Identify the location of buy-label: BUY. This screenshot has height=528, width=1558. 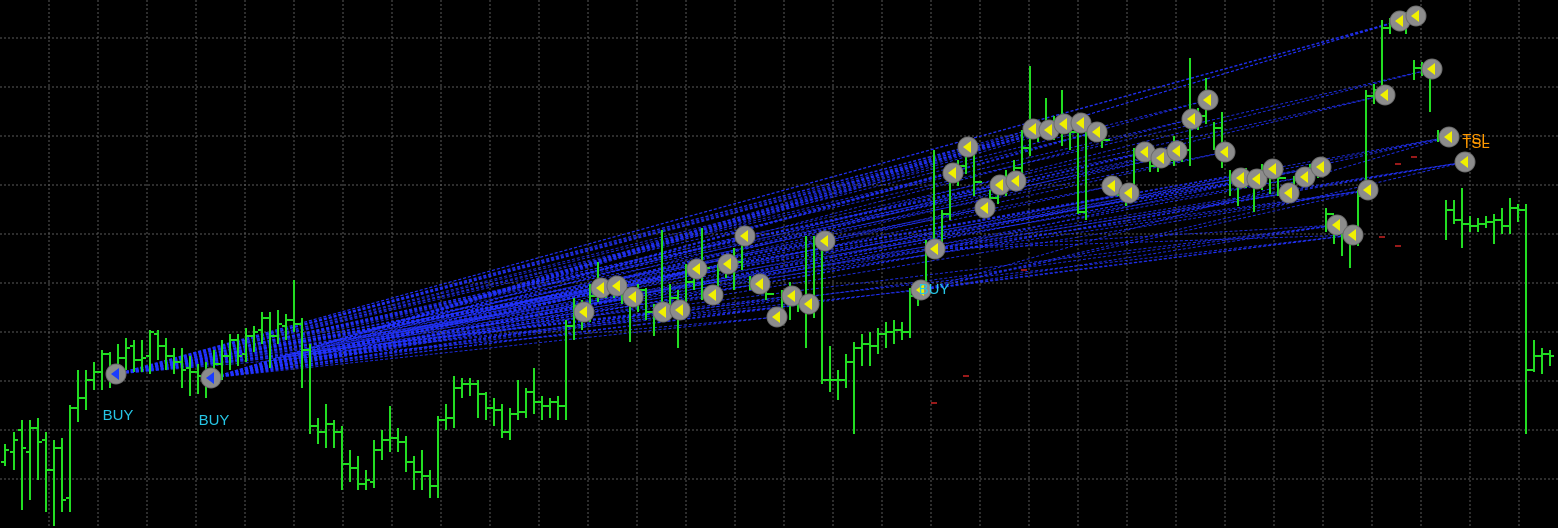
(118, 415).